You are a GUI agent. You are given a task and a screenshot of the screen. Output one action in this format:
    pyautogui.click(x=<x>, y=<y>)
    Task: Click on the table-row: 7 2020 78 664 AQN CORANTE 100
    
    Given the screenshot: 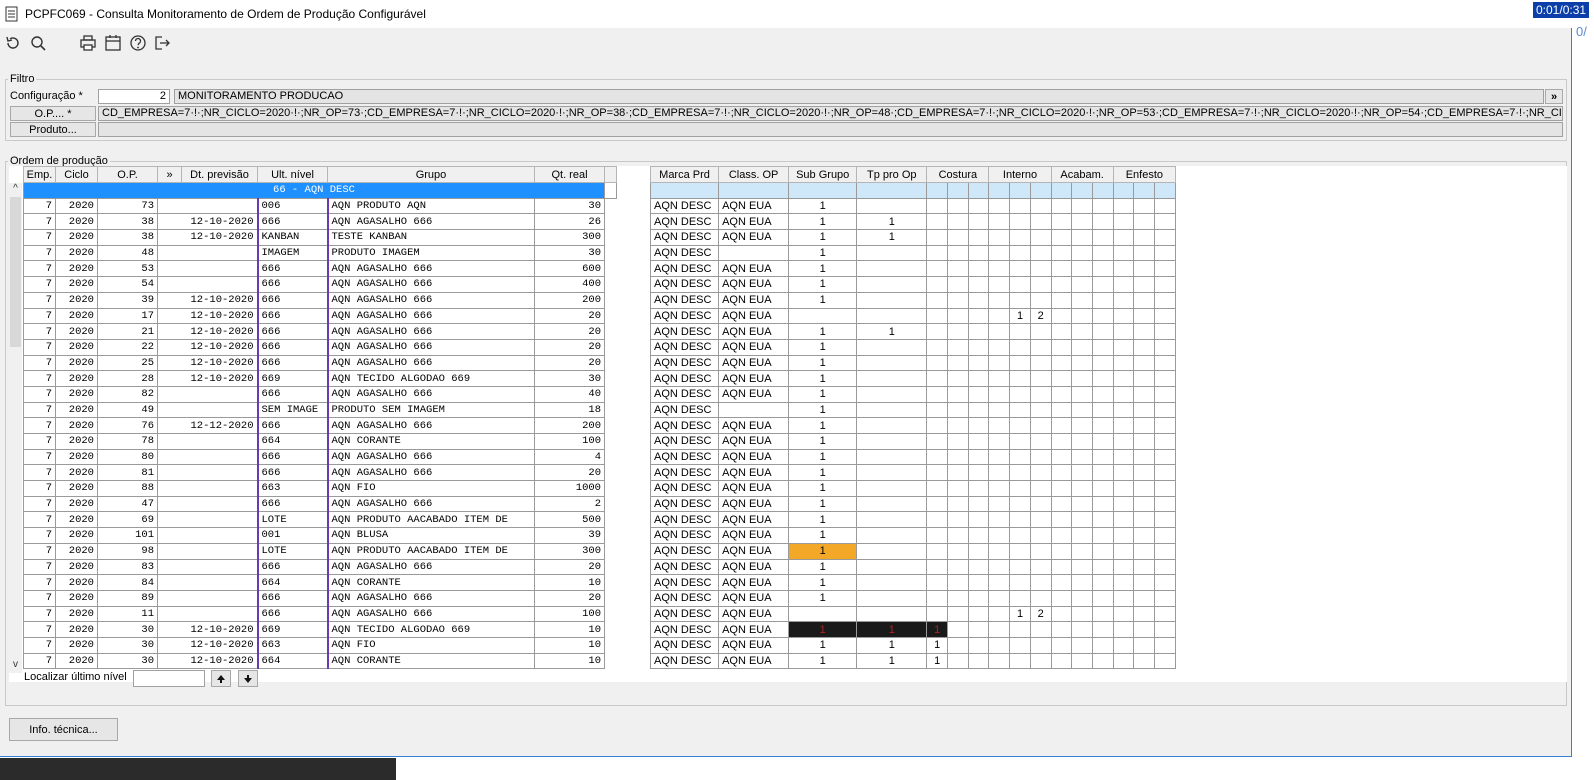 What is the action you would take?
    pyautogui.click(x=320, y=441)
    